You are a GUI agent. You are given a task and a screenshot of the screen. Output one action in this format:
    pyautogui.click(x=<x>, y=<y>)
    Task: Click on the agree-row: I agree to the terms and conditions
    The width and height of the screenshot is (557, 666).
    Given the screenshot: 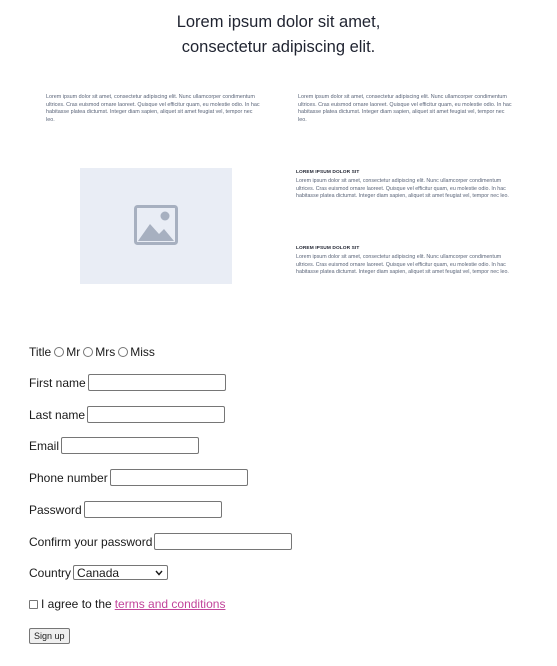 What is the action you would take?
    pyautogui.click(x=127, y=604)
    